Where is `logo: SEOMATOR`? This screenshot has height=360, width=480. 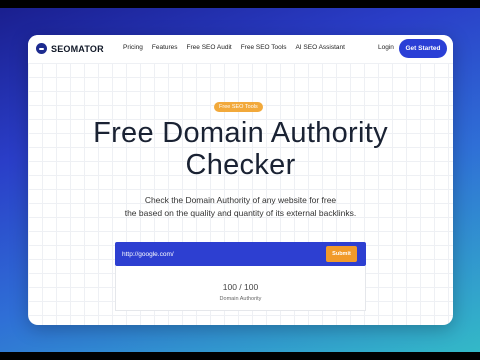
logo: SEOMATOR is located at coordinates (70, 48).